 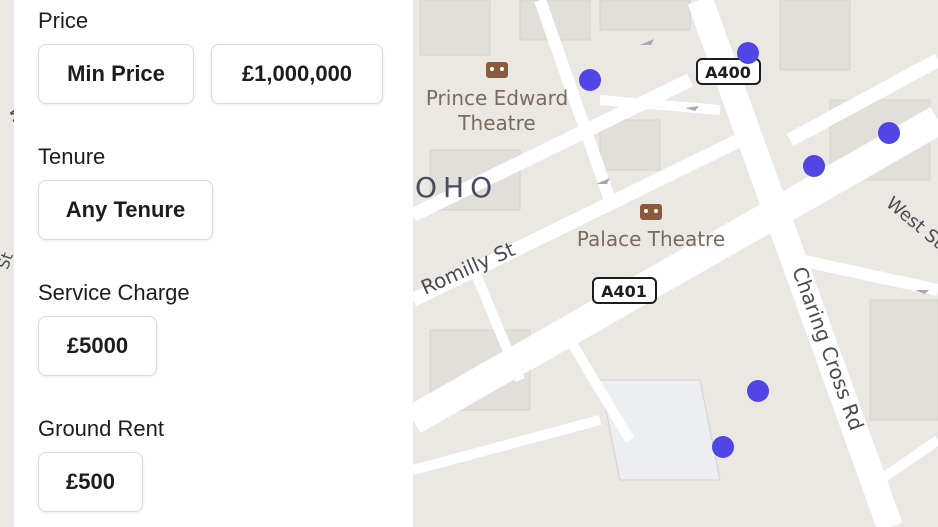 I want to click on tenure-label: Tenure, so click(x=72, y=156).